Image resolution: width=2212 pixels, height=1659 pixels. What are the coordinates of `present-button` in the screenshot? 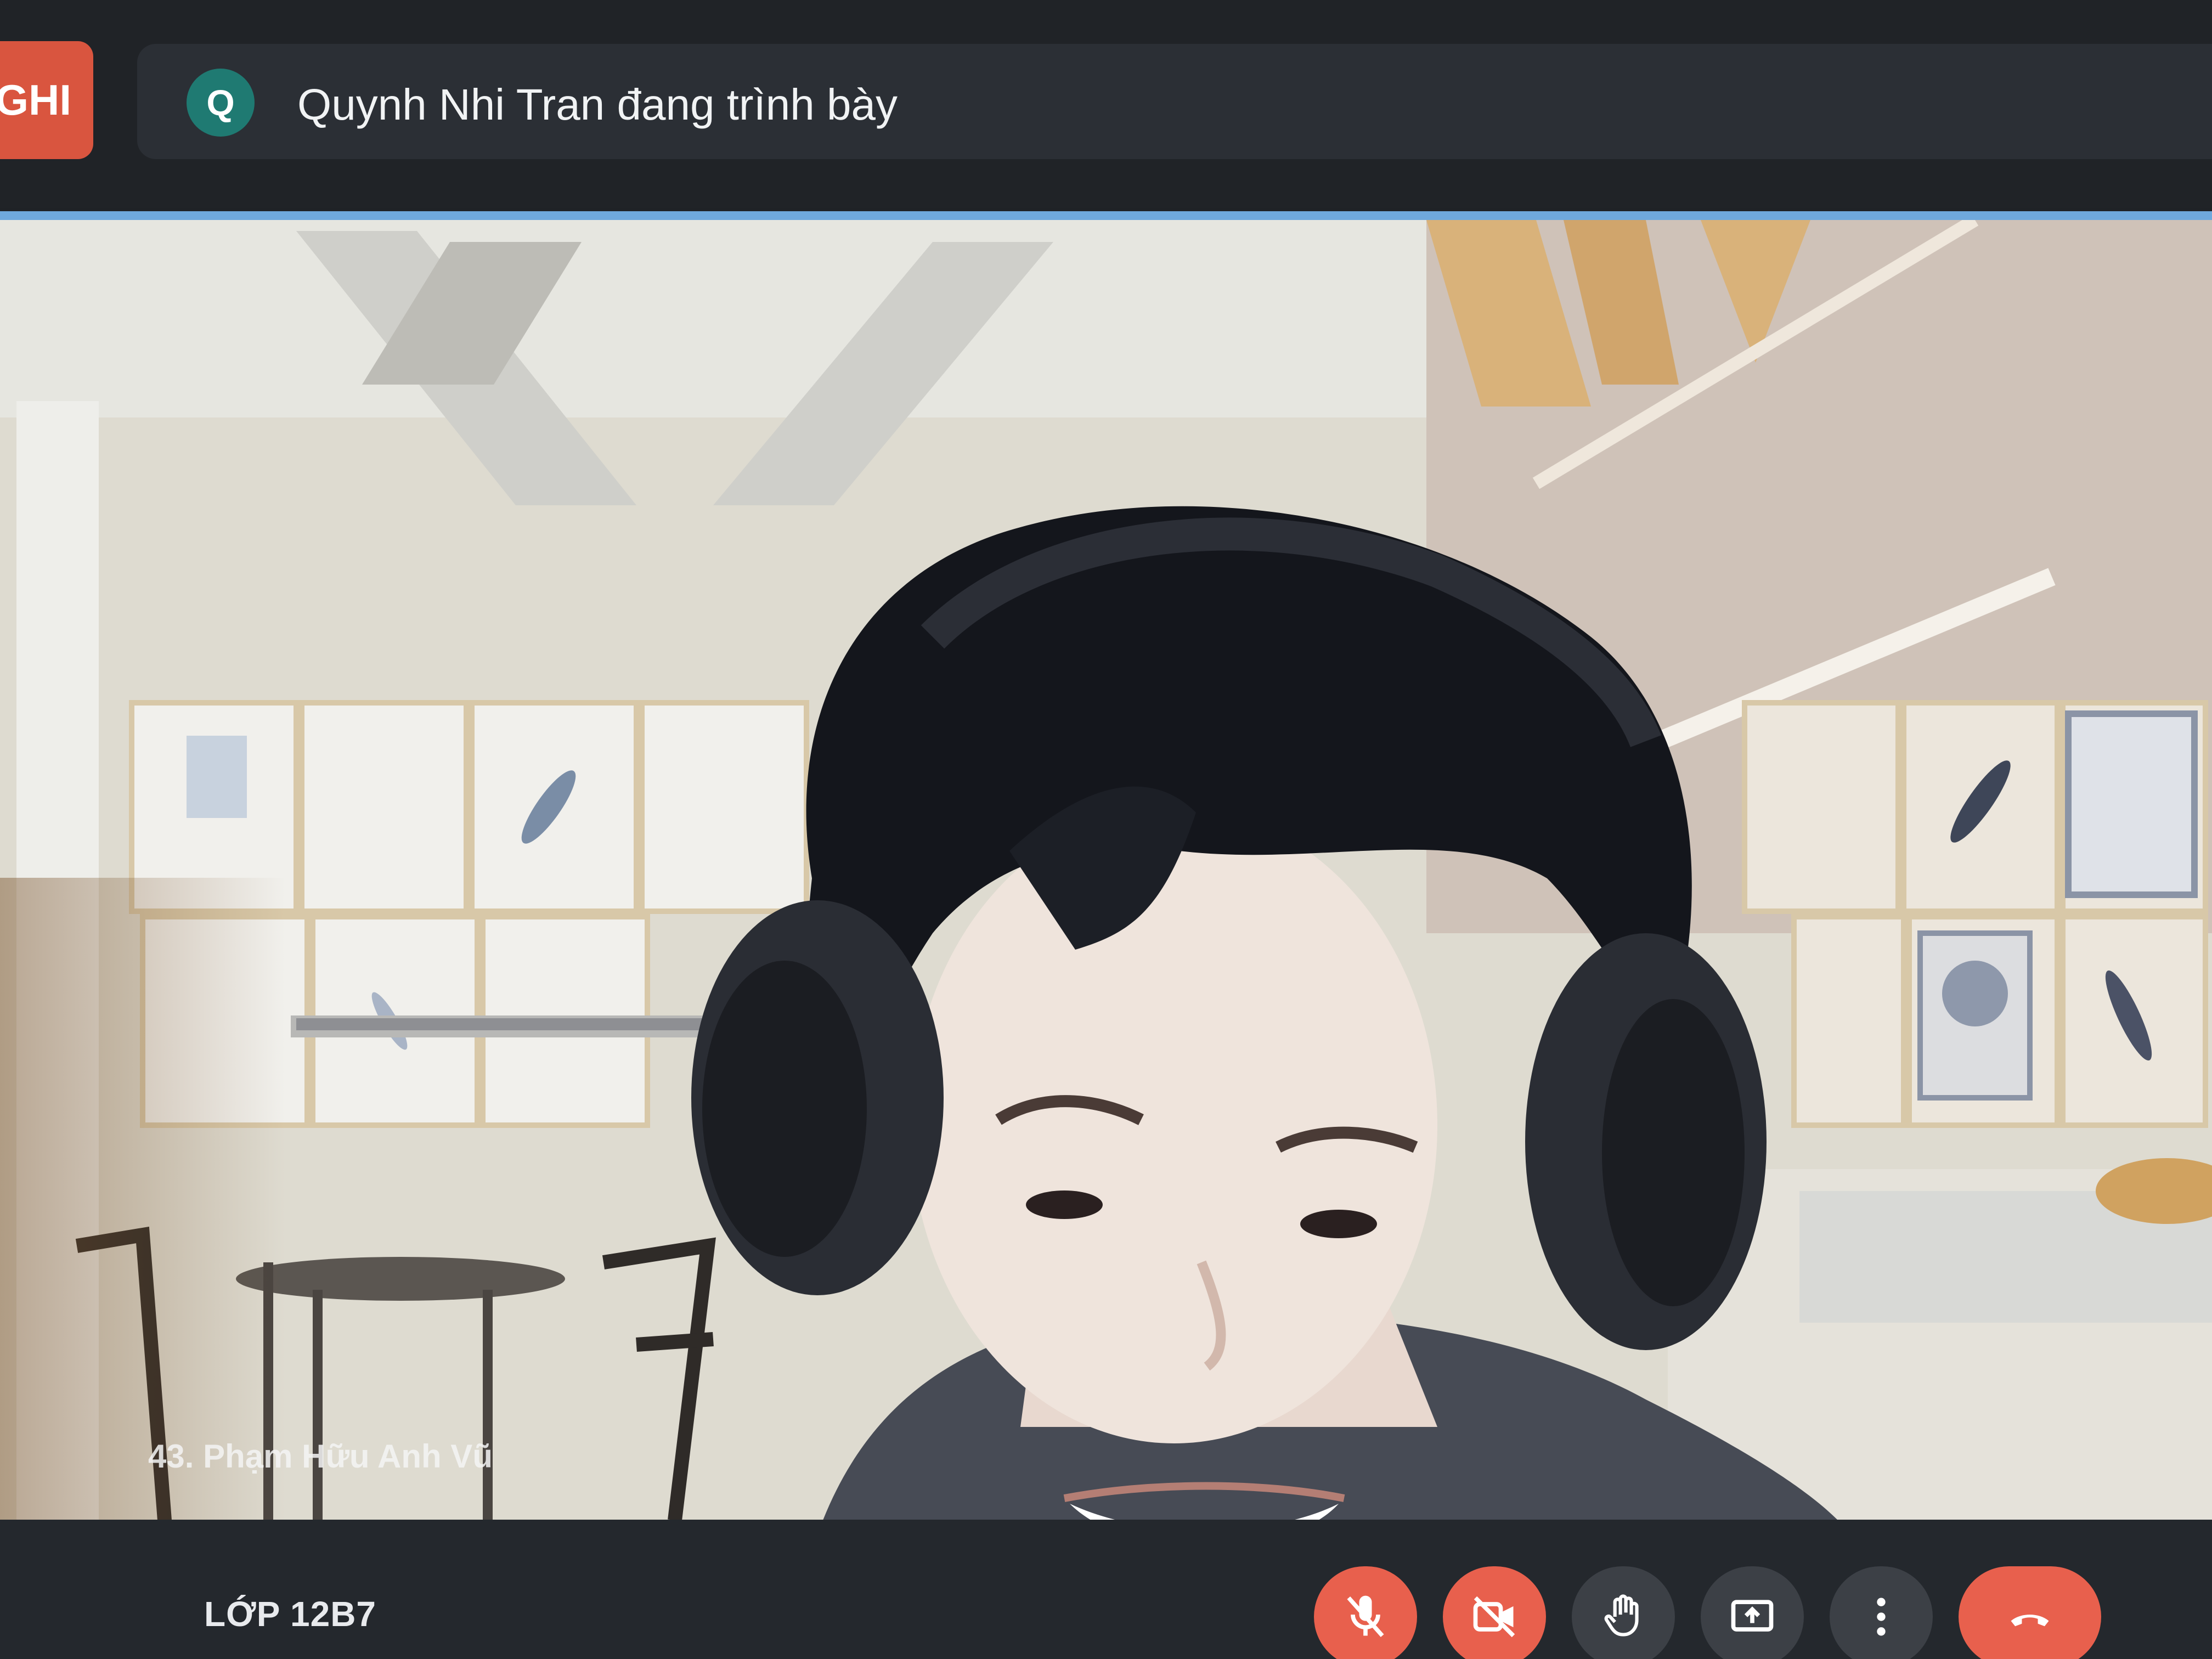 It's located at (1753, 1613).